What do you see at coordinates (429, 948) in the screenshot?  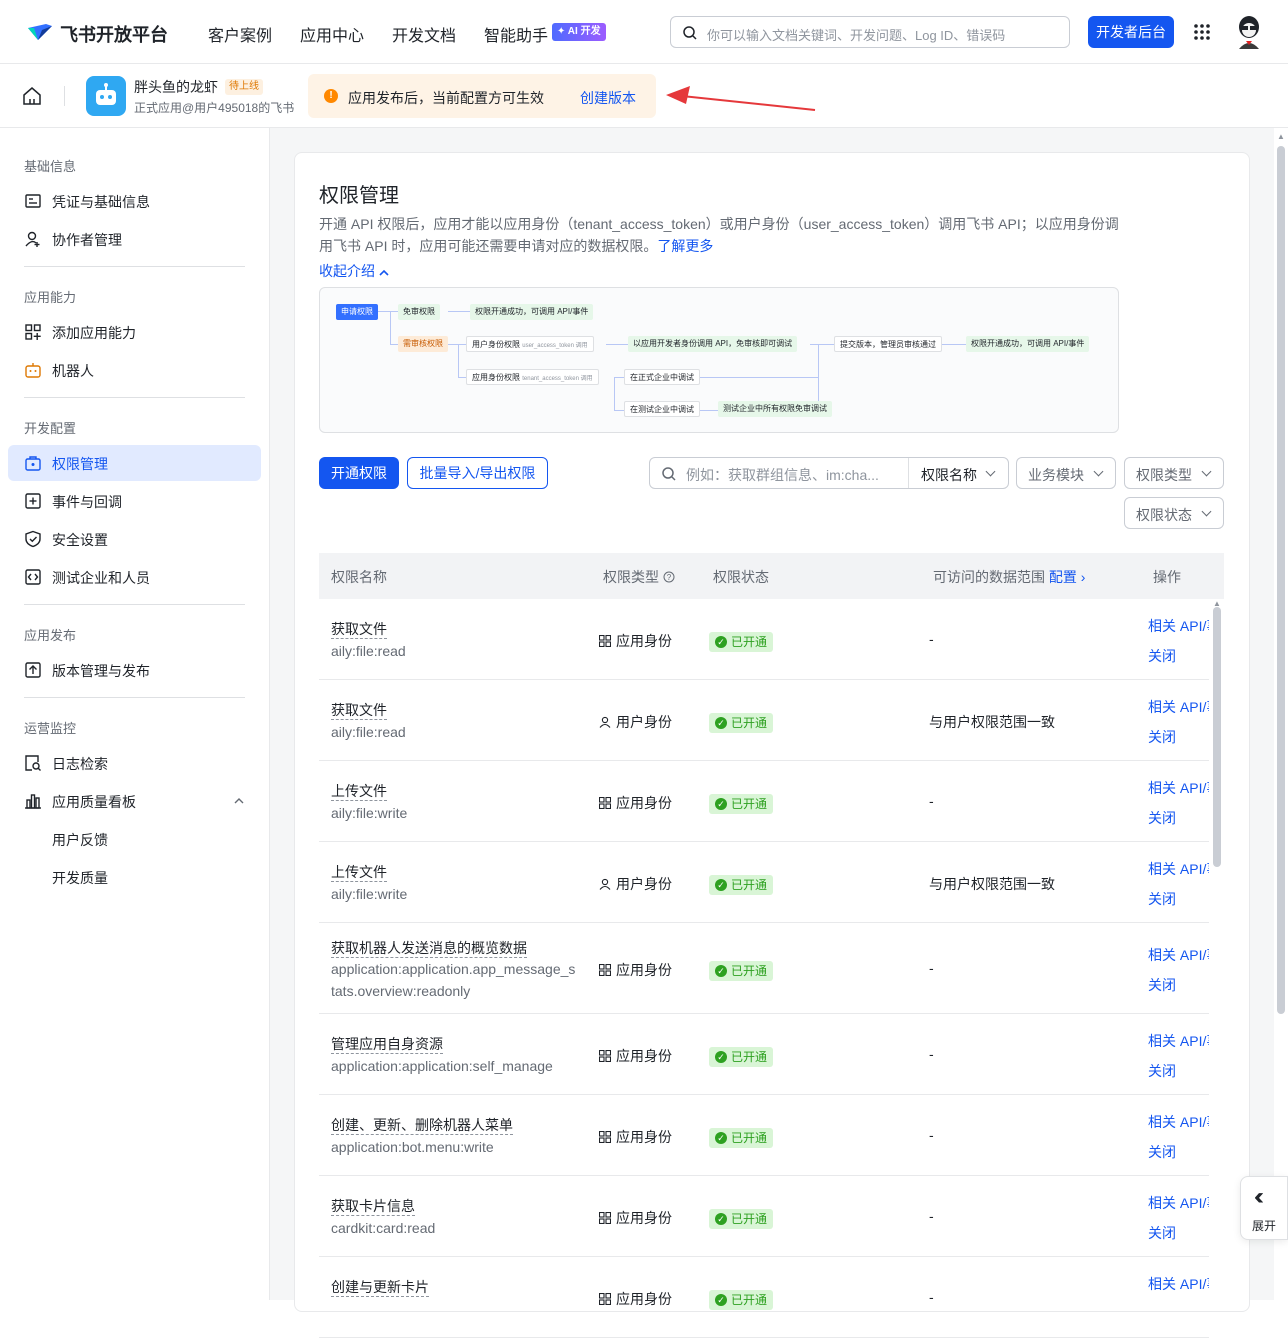 I see `permission-name: 获取机器人发送消息的概览数据` at bounding box center [429, 948].